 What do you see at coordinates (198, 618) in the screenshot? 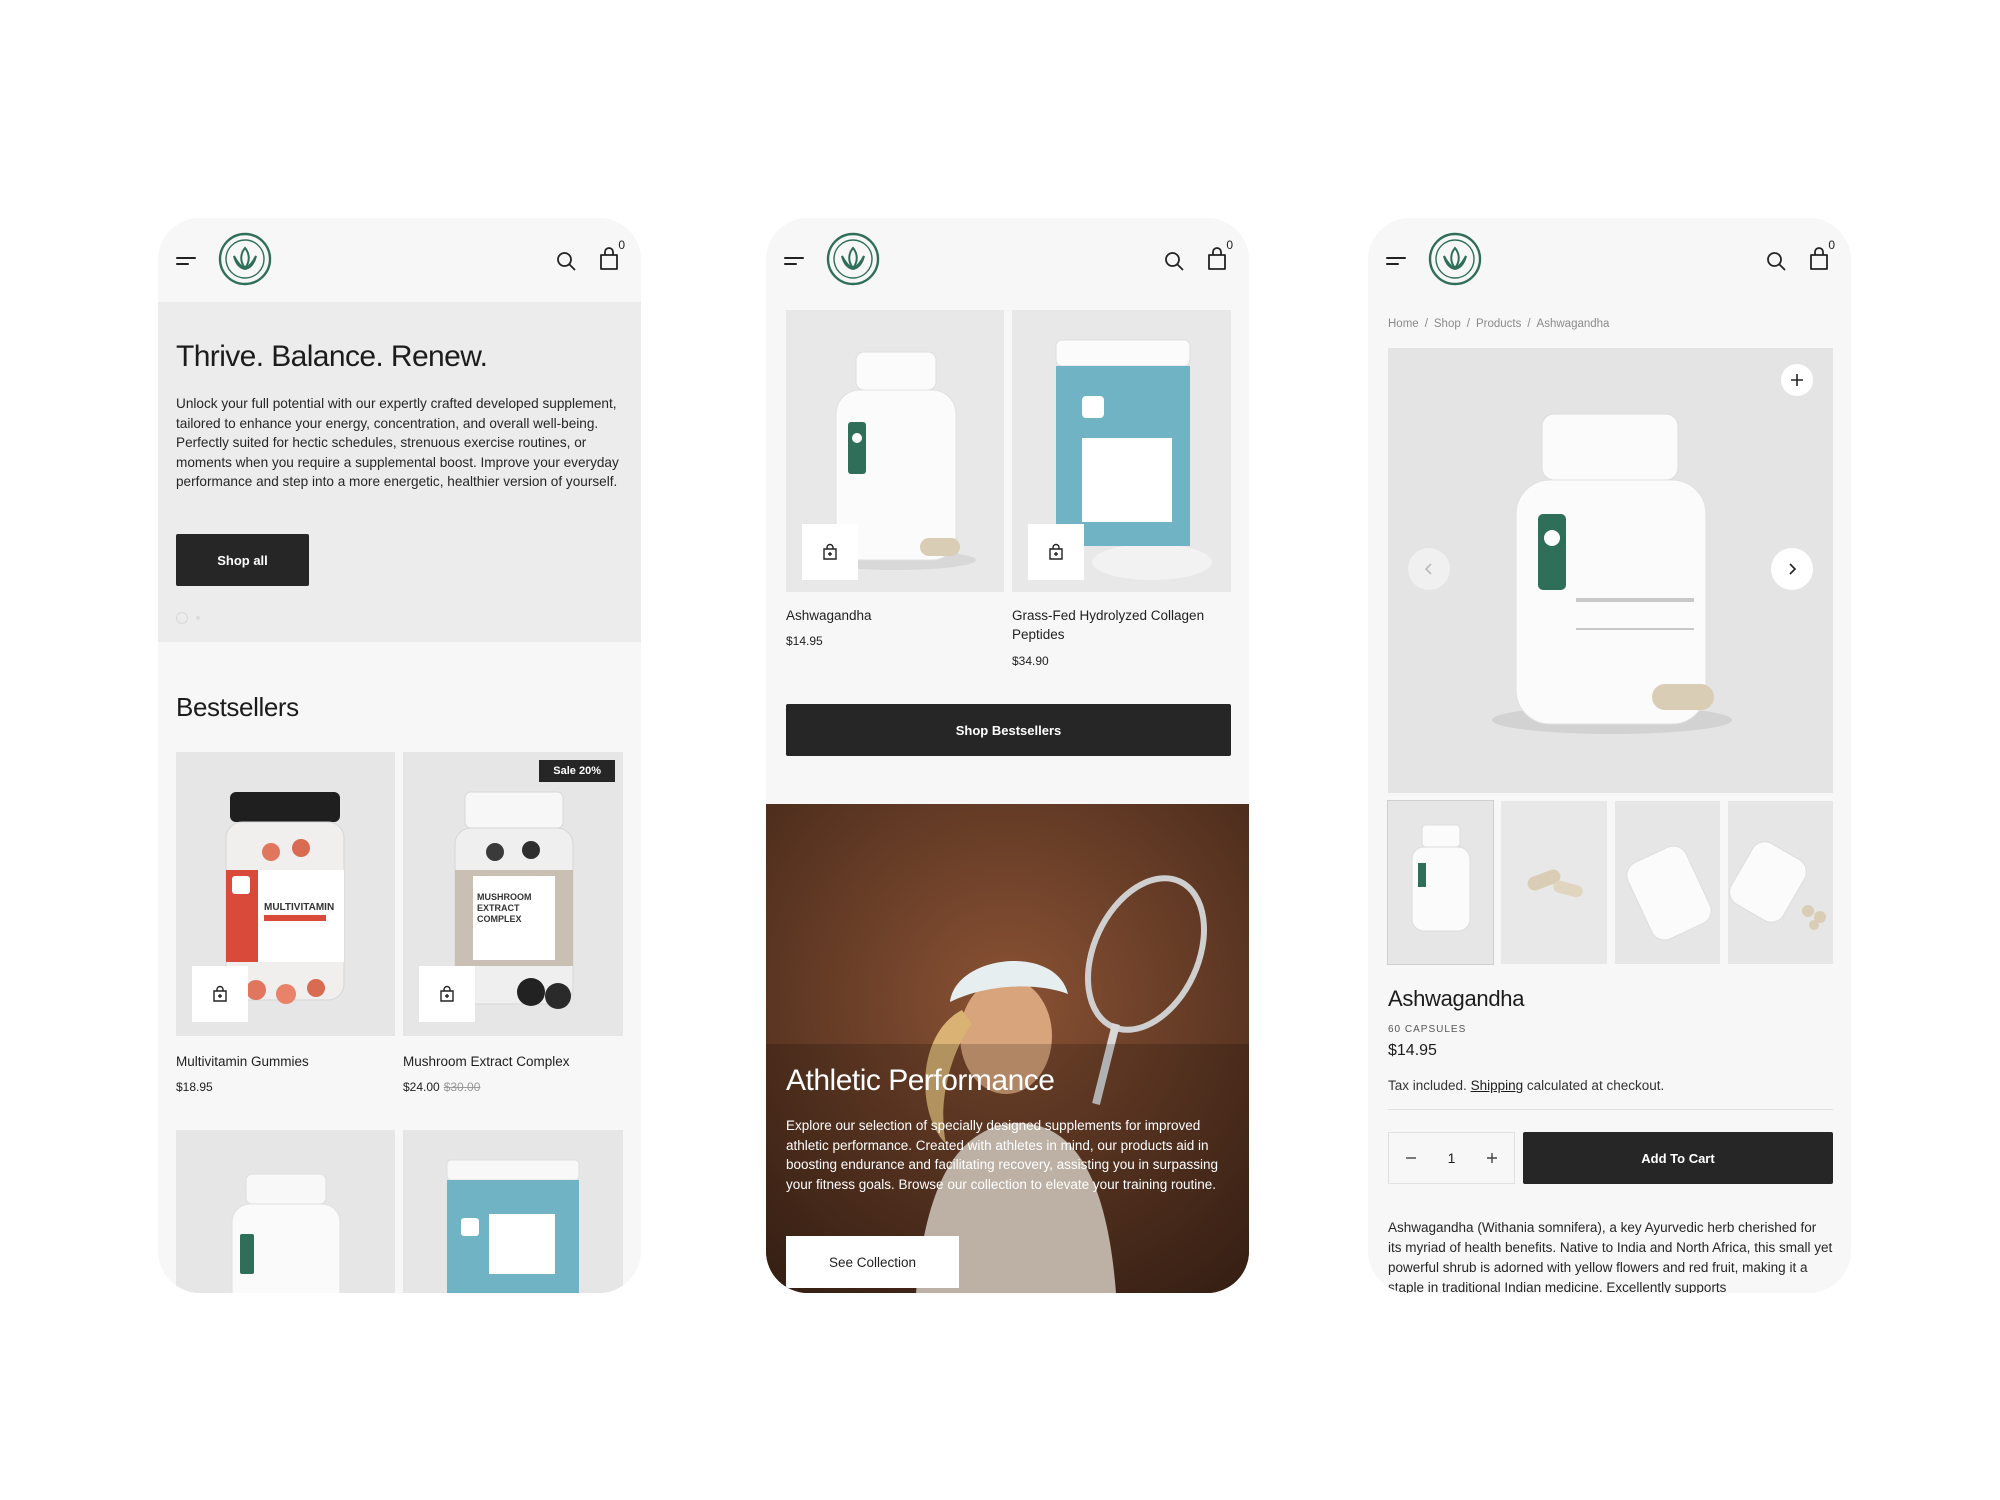
I see `slide-dot` at bounding box center [198, 618].